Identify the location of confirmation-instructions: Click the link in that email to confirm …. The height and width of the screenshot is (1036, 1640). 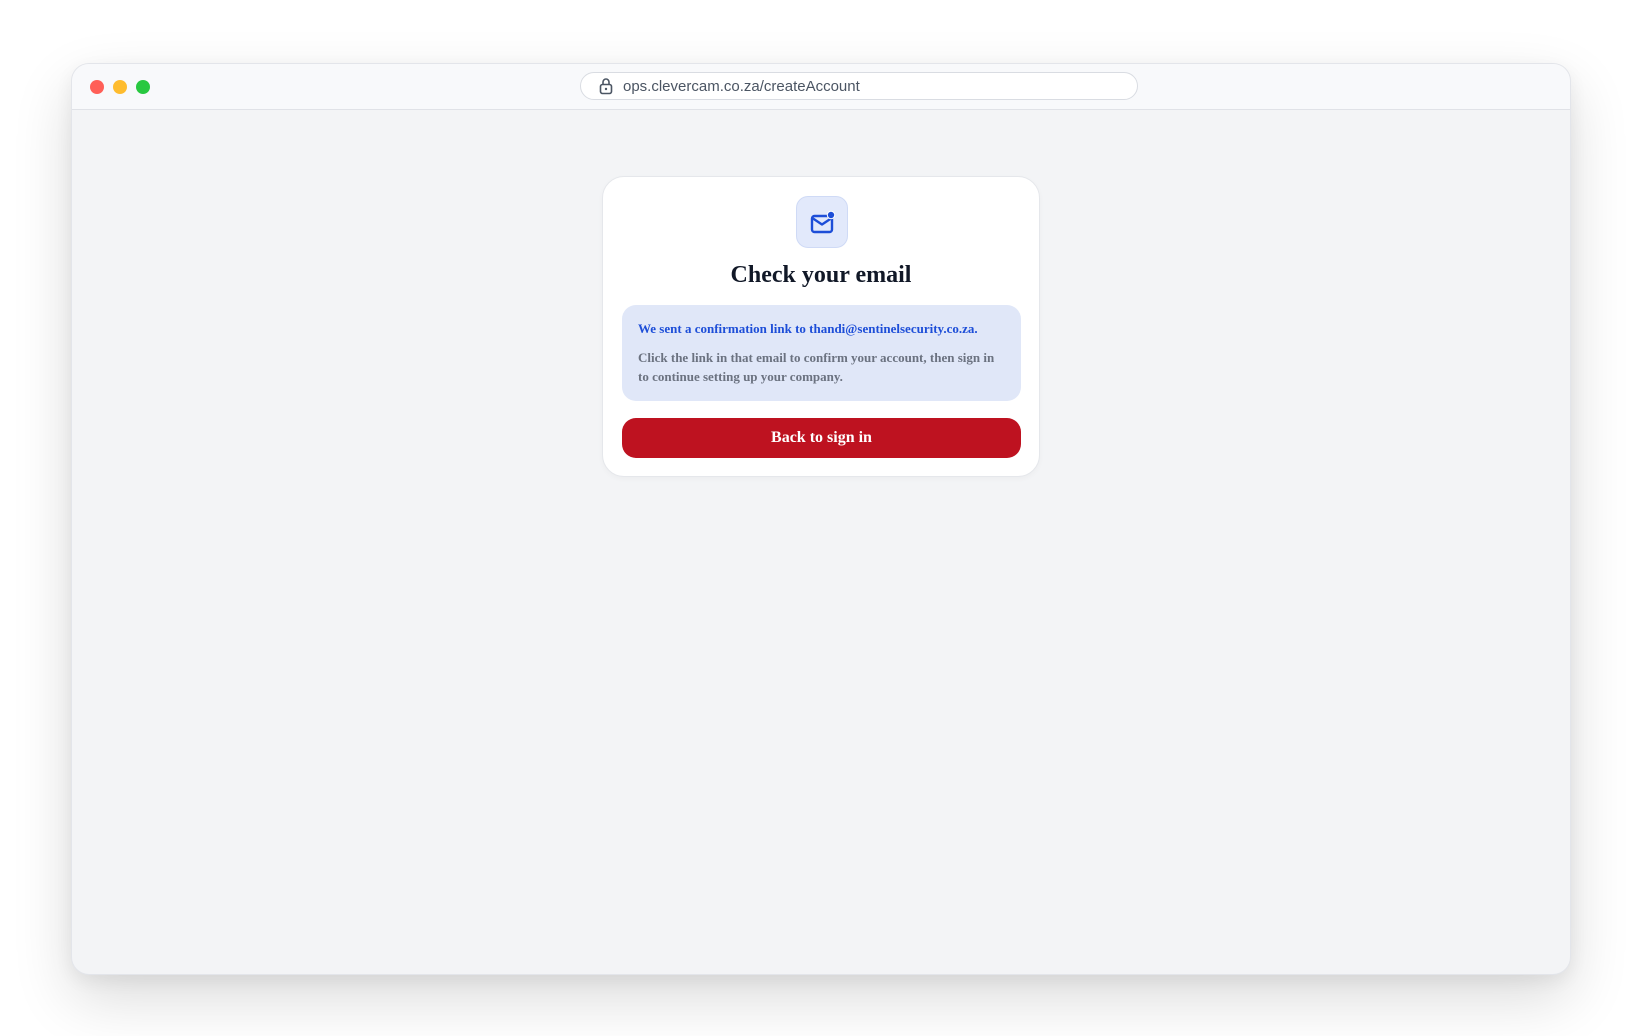
(816, 367).